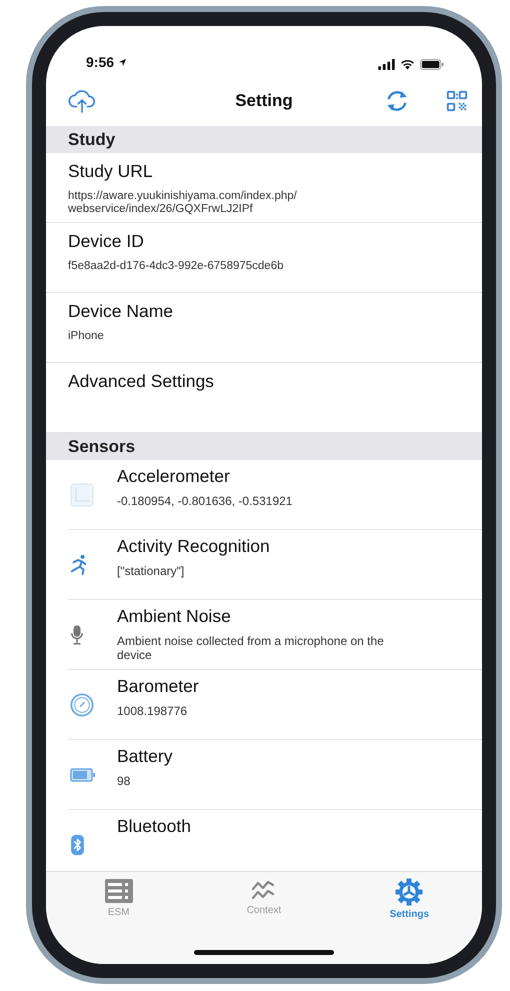 This screenshot has width=510, height=991. What do you see at coordinates (173, 476) in the screenshot?
I see `sensor-title: Accelerometer` at bounding box center [173, 476].